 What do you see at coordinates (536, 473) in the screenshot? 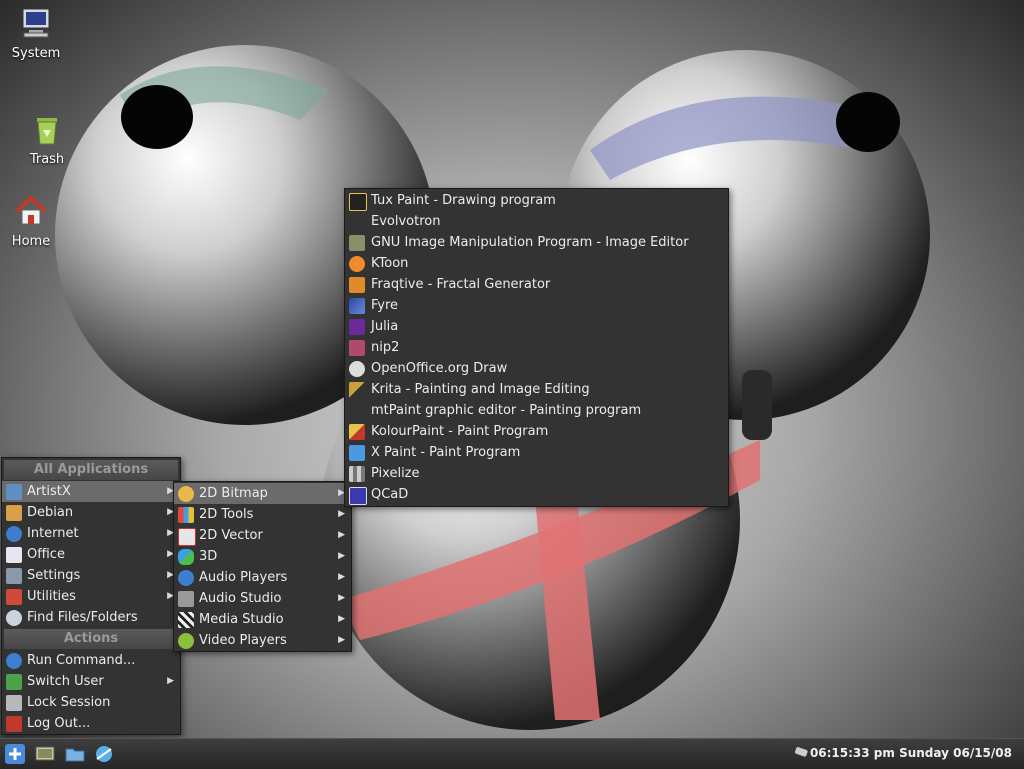
I see `app-item-pixelize: Pixelize` at bounding box center [536, 473].